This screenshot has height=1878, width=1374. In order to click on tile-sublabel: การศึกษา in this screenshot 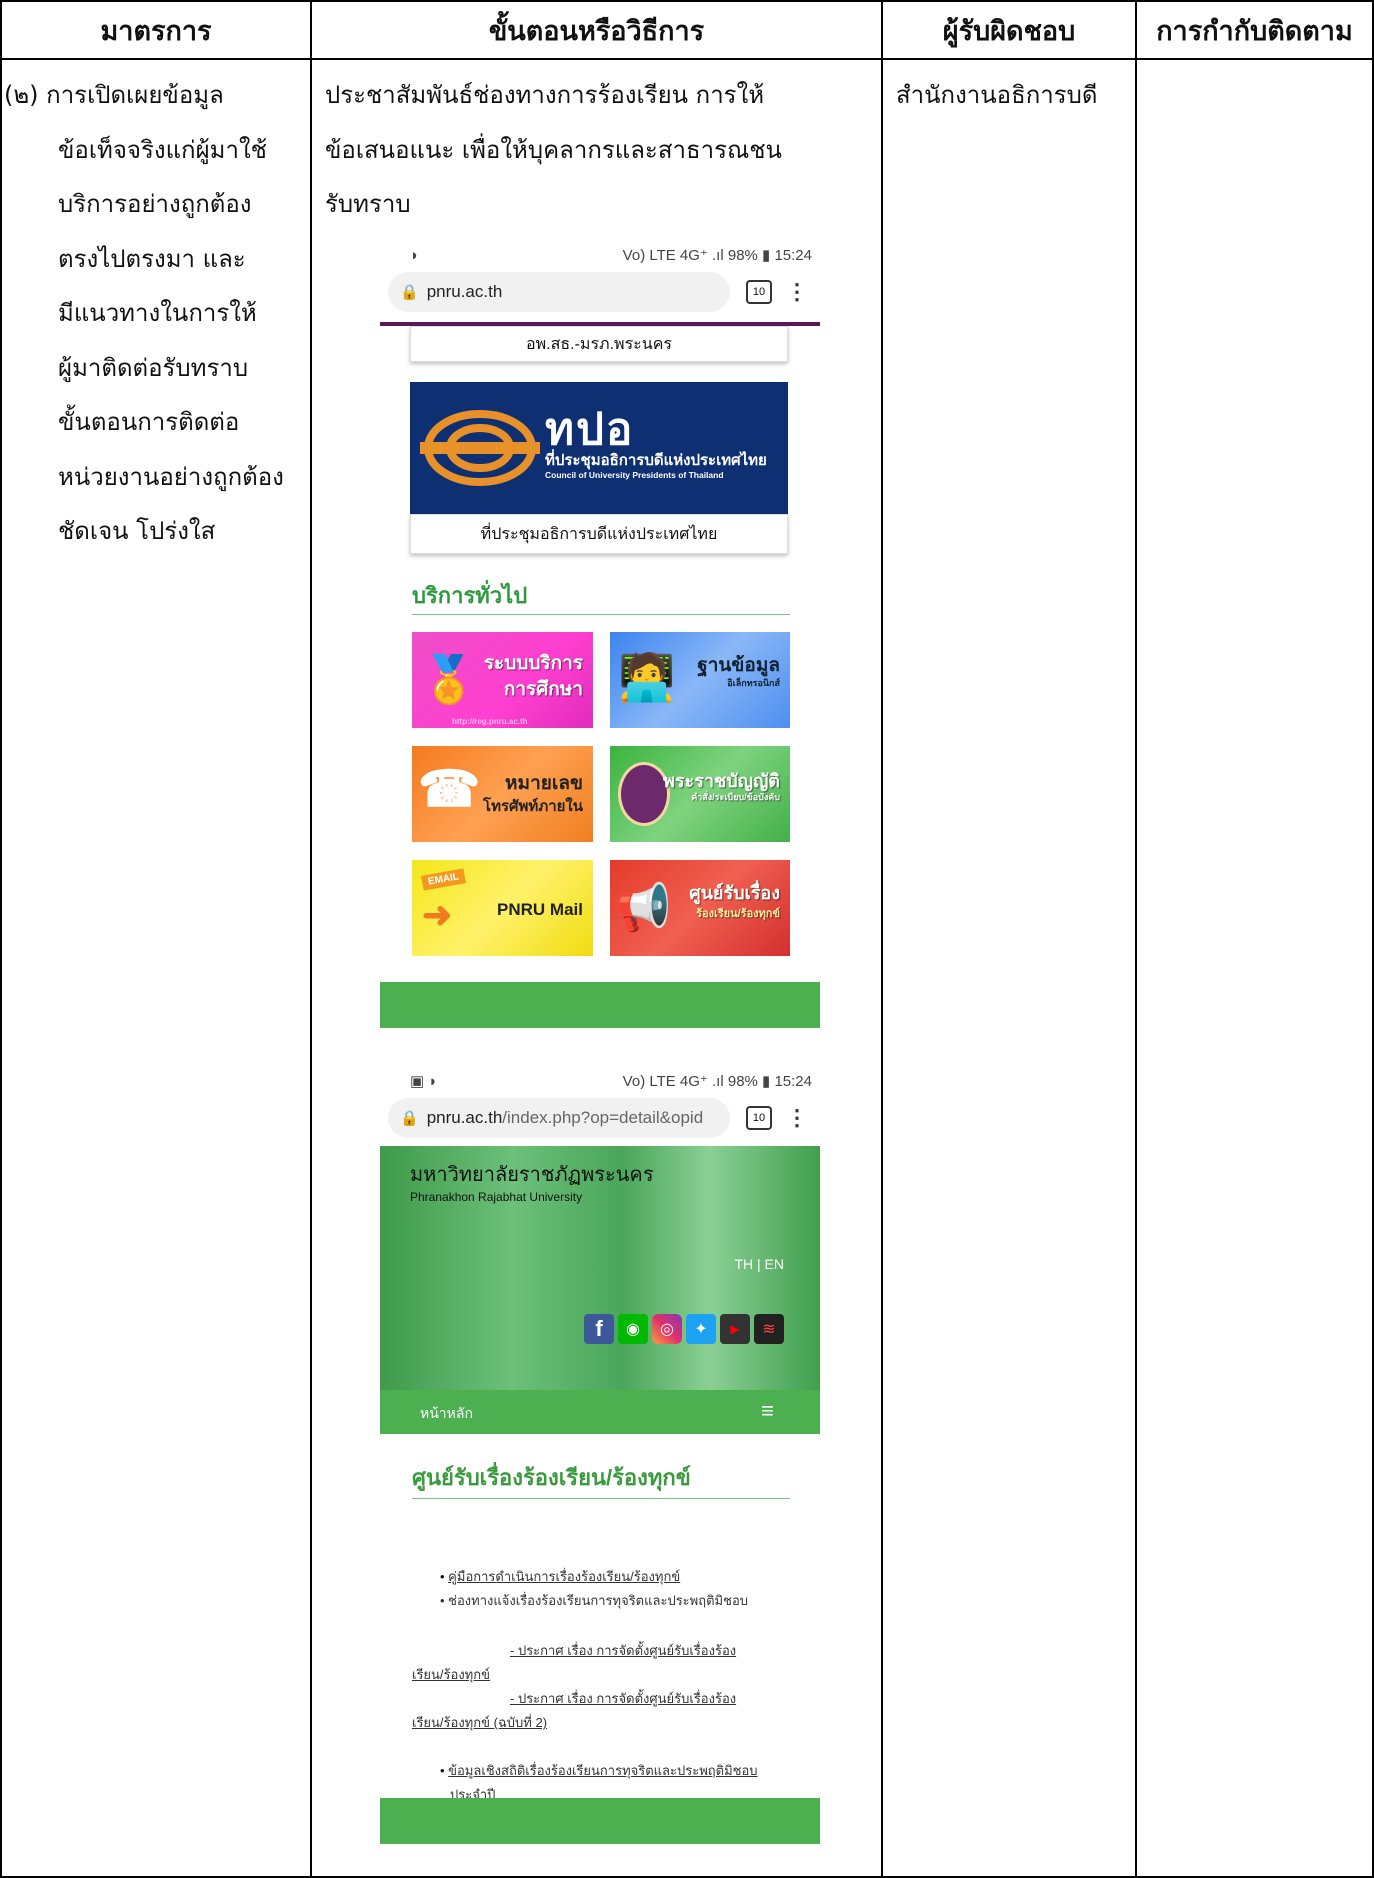, I will do `click(543, 689)`.